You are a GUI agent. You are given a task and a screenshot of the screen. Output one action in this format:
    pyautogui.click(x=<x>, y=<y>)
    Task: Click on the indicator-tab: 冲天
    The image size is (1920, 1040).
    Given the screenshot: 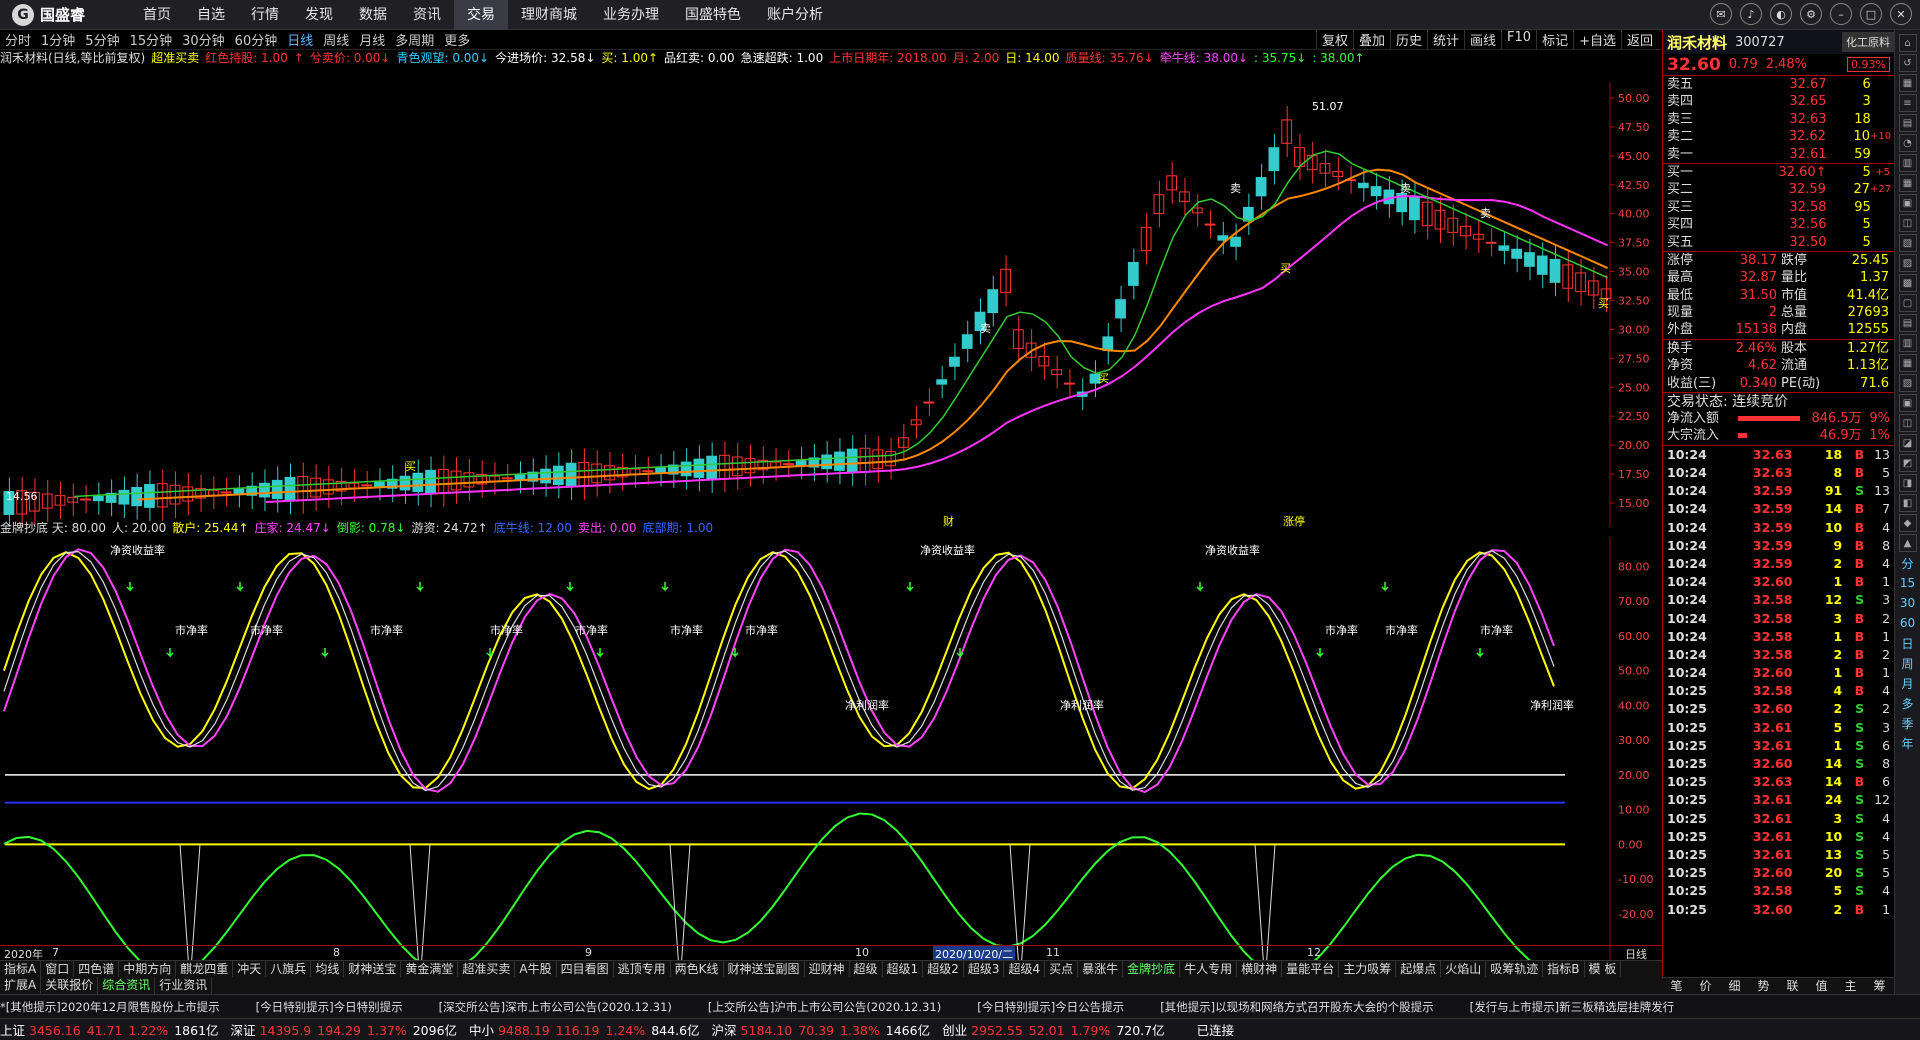 What is the action you would take?
    pyautogui.click(x=250, y=969)
    